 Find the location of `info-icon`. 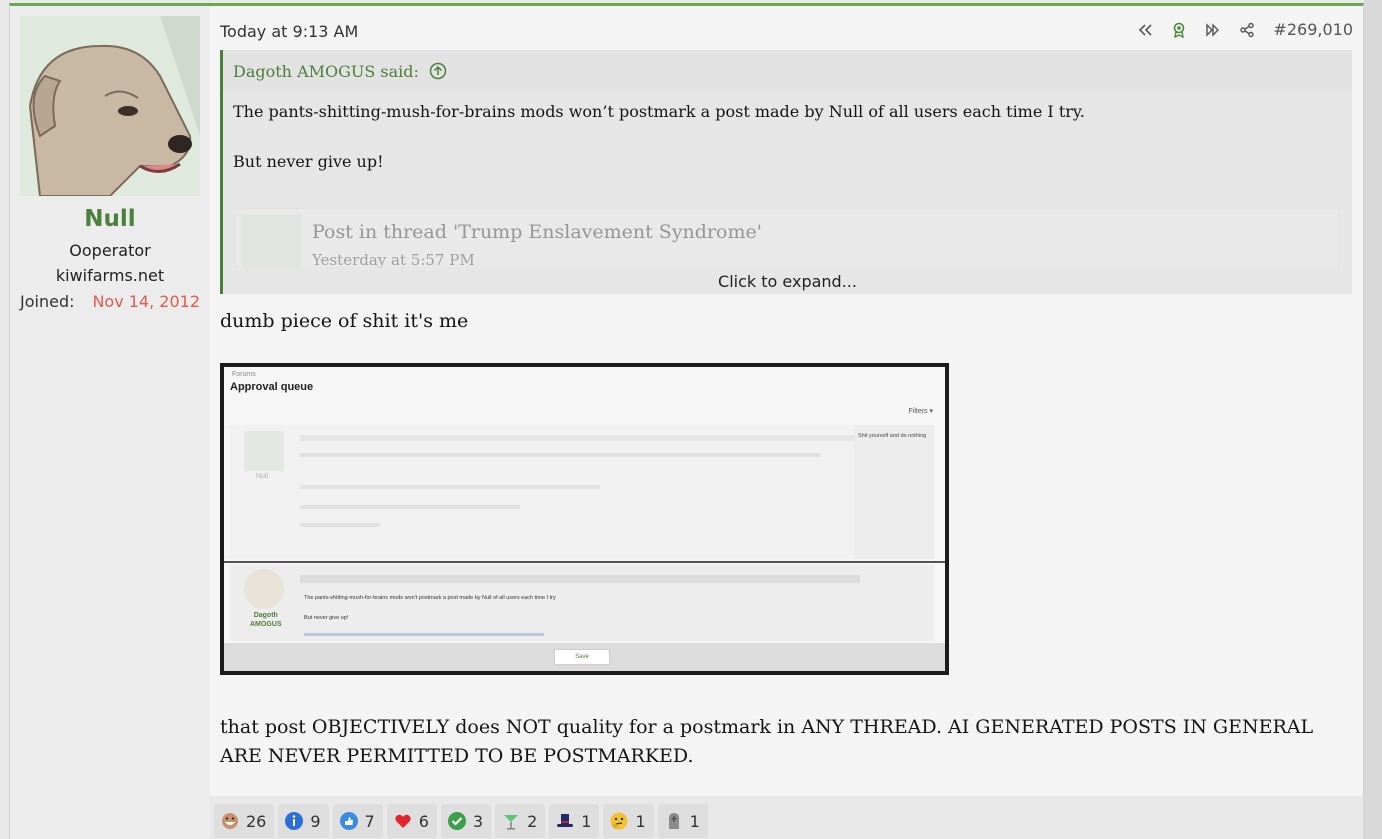

info-icon is located at coordinates (294, 821).